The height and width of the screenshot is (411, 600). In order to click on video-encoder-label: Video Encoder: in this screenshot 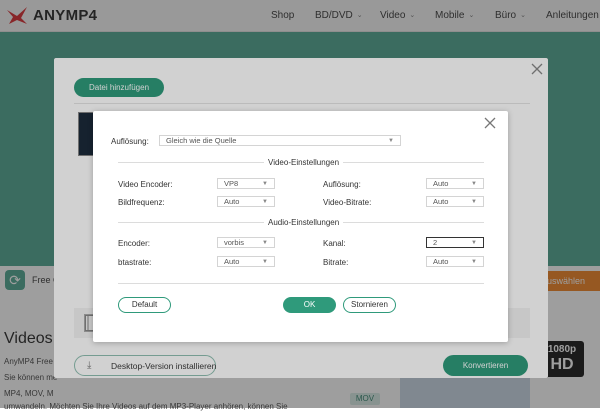, I will do `click(145, 184)`.